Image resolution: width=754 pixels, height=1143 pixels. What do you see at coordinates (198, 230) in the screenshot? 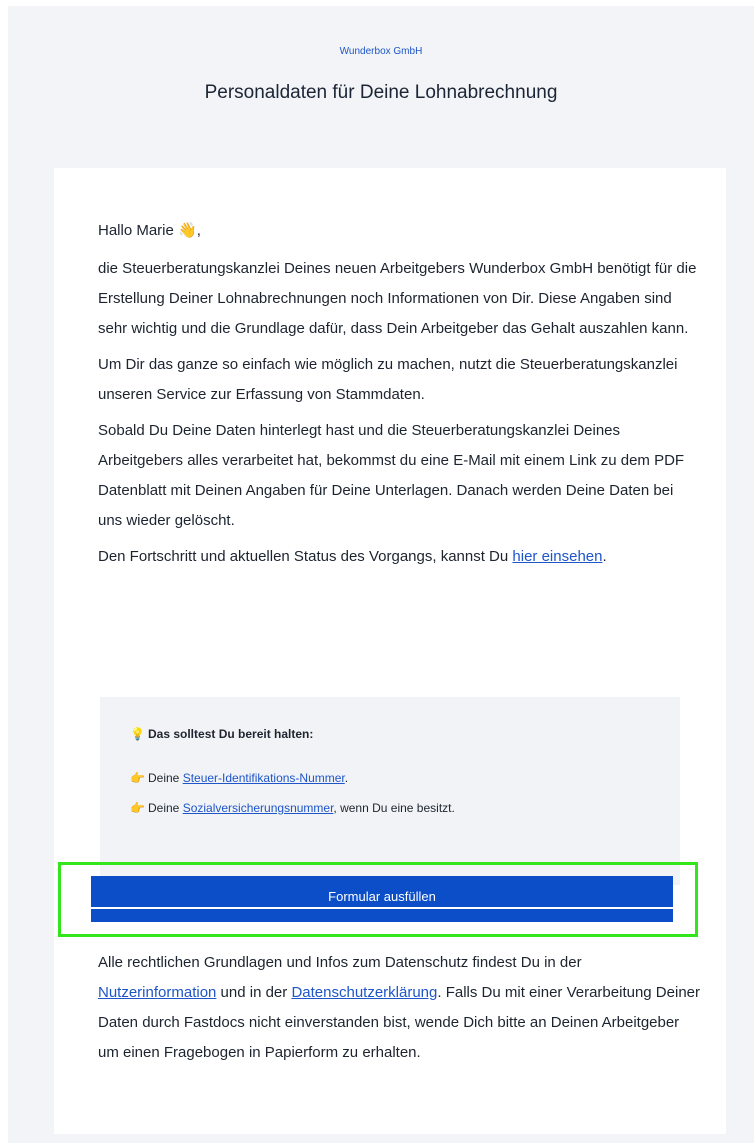
I see `greeting-comma: ,` at bounding box center [198, 230].